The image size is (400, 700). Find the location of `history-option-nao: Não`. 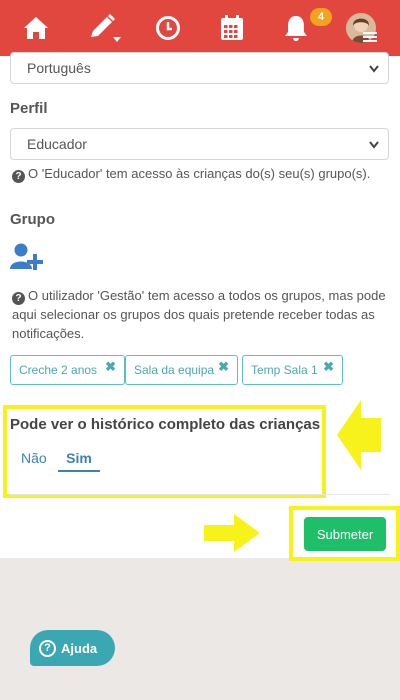

history-option-nao: Não is located at coordinates (34, 458).